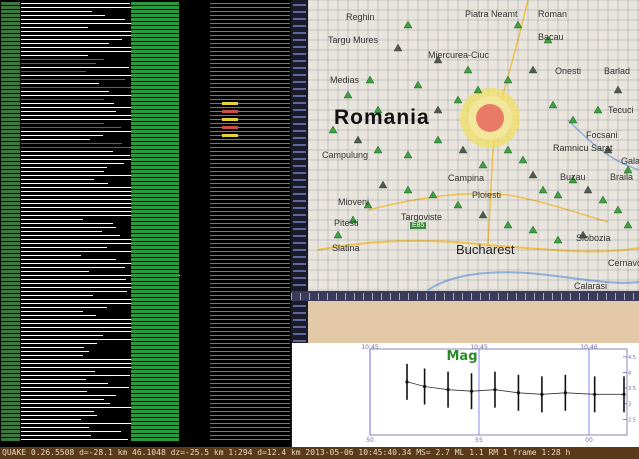  What do you see at coordinates (632, 389) in the screenshot?
I see `y-tick-label: 3.5` at bounding box center [632, 389].